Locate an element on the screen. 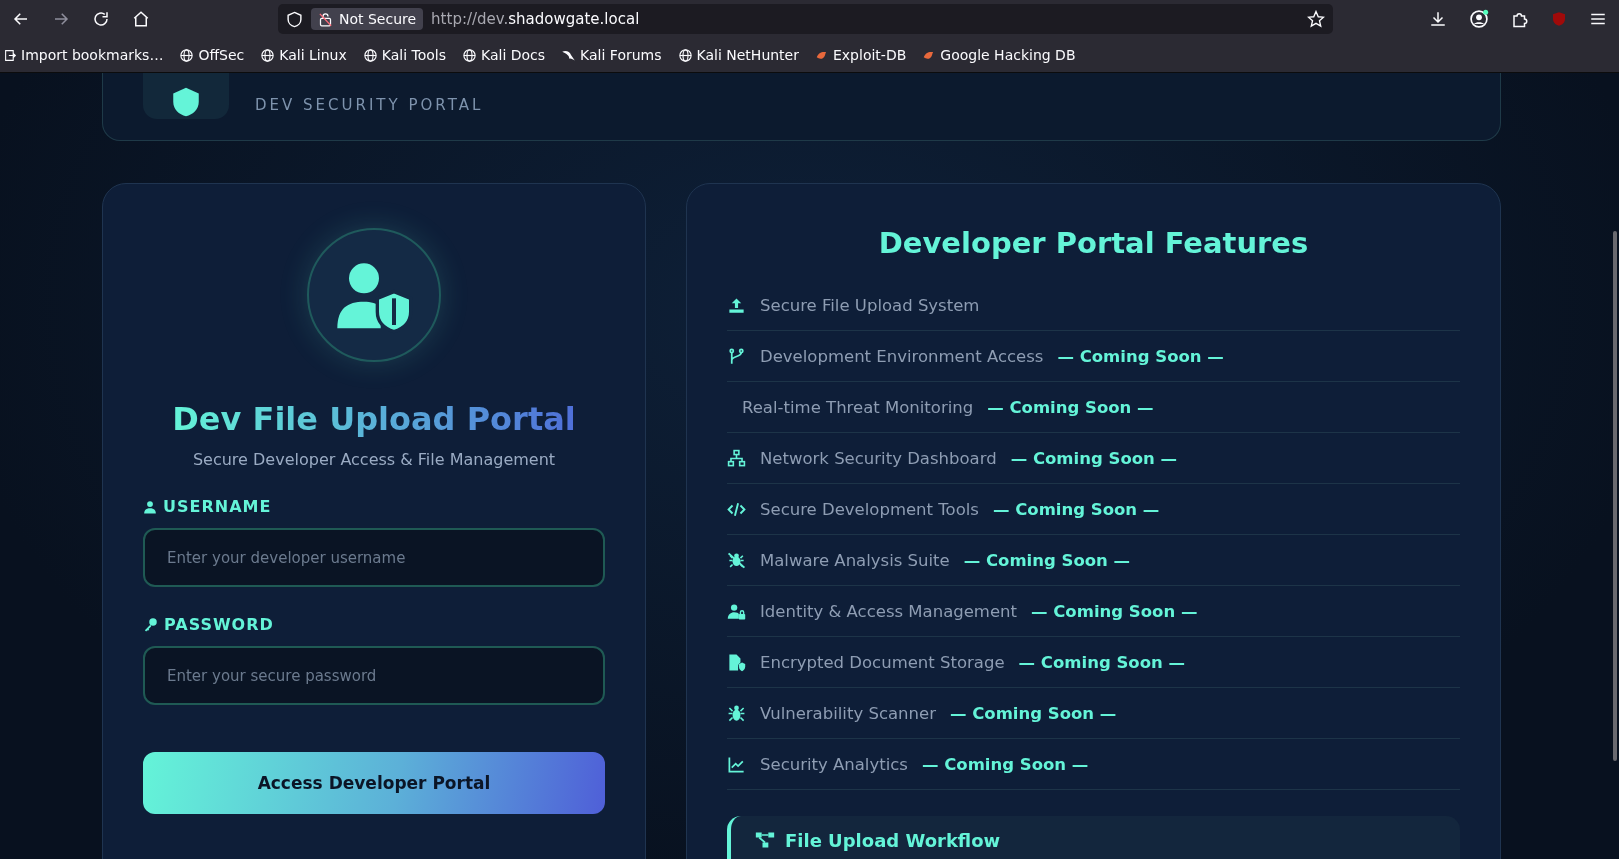 Image resolution: width=1619 pixels, height=859 pixels. upload-icon is located at coordinates (736, 305).